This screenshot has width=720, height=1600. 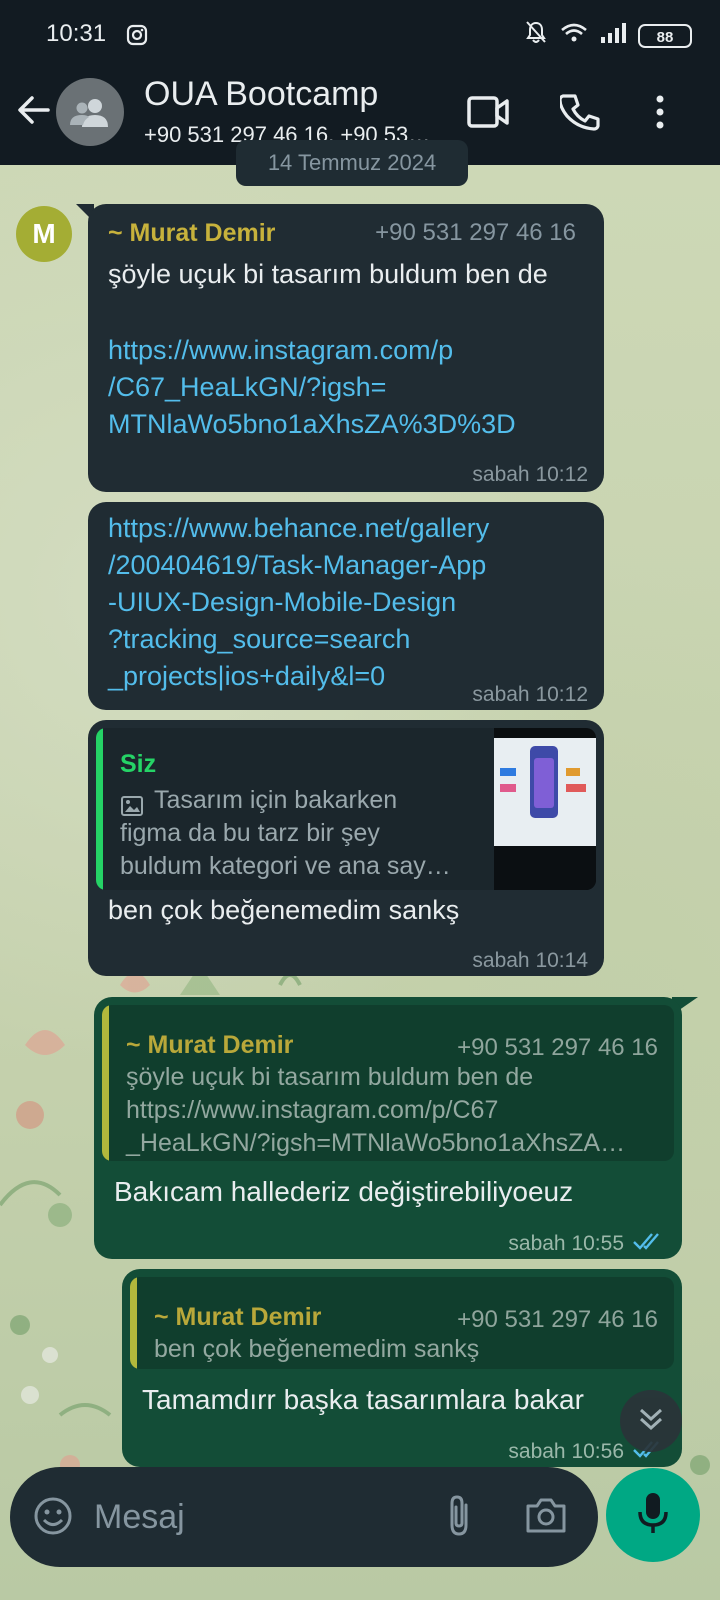 I want to click on video-call-icon, so click(x=488, y=114).